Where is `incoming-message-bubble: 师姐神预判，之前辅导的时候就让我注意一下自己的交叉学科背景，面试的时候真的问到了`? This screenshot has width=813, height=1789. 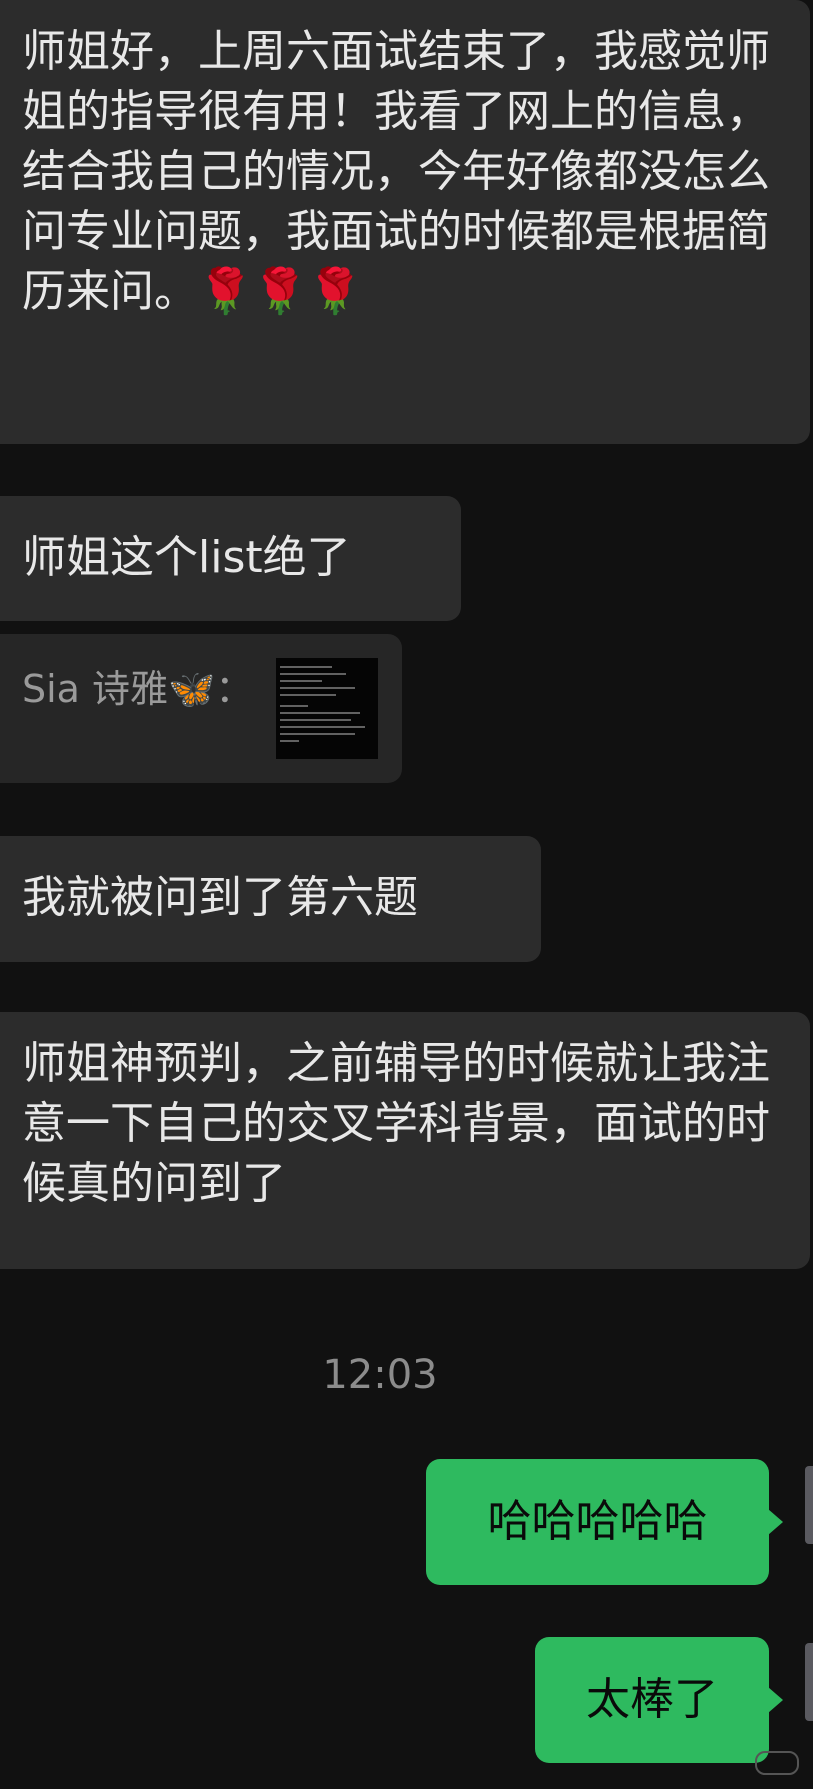
incoming-message-bubble: 师姐神预判，之前辅导的时候就让我注意一下自己的交叉学科背景，面试的时候真的问到了 is located at coordinates (405, 1140).